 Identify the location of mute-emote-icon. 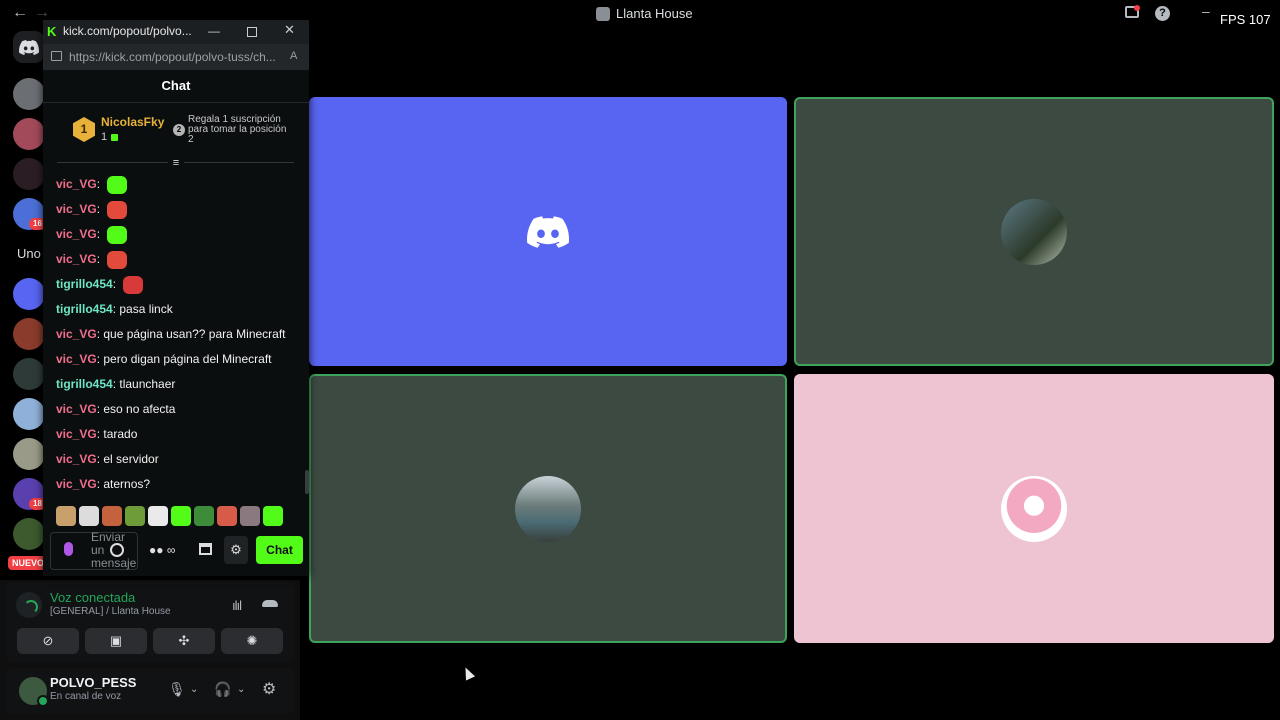
(89, 516).